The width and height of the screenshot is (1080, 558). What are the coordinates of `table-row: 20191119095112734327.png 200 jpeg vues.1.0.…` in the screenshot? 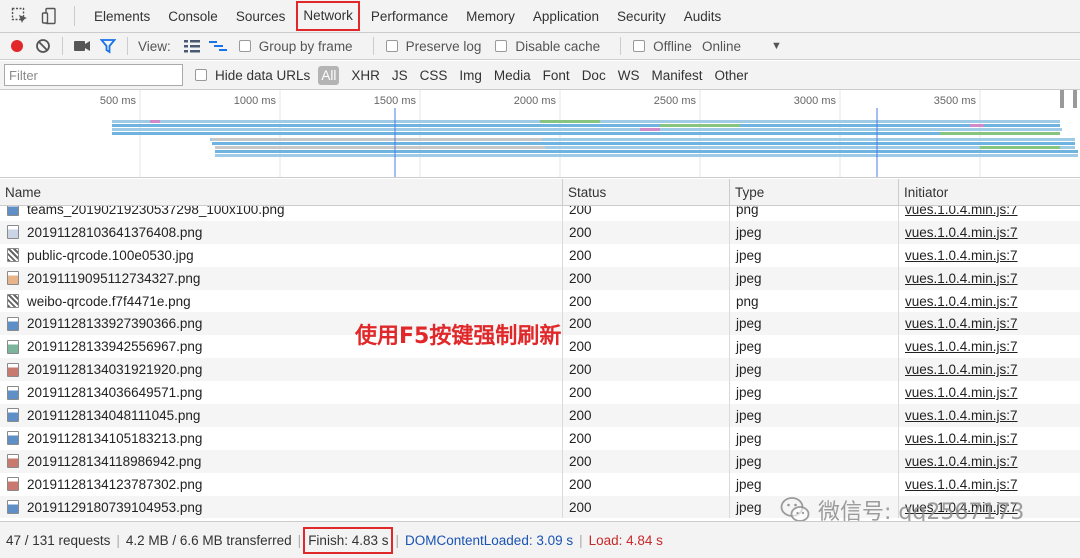 It's located at (540, 278).